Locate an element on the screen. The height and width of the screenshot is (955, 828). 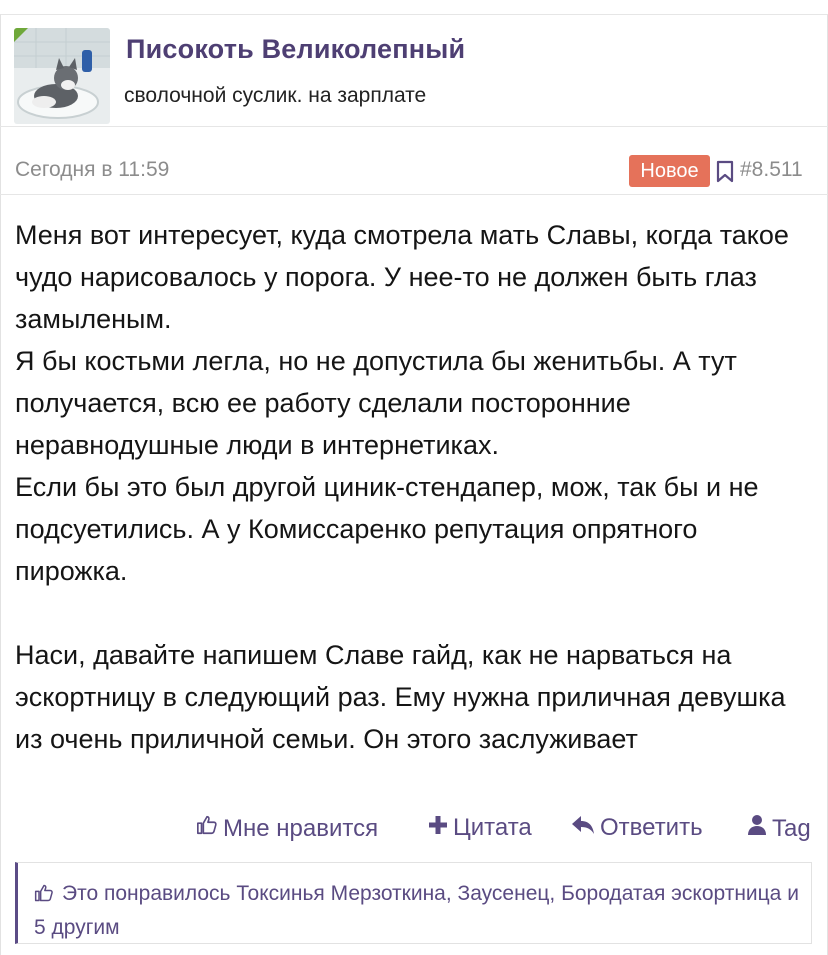
user-title: сволочной суслик. на зарплате is located at coordinates (275, 95).